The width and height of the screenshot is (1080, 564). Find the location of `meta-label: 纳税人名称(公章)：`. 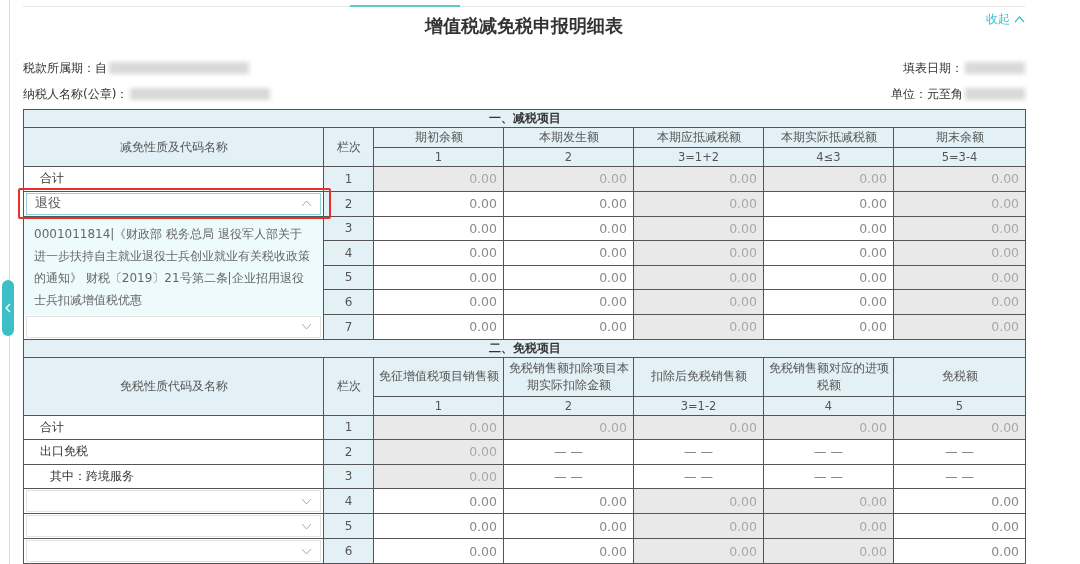

meta-label: 纳税人名称(公章)： is located at coordinates (76, 94).